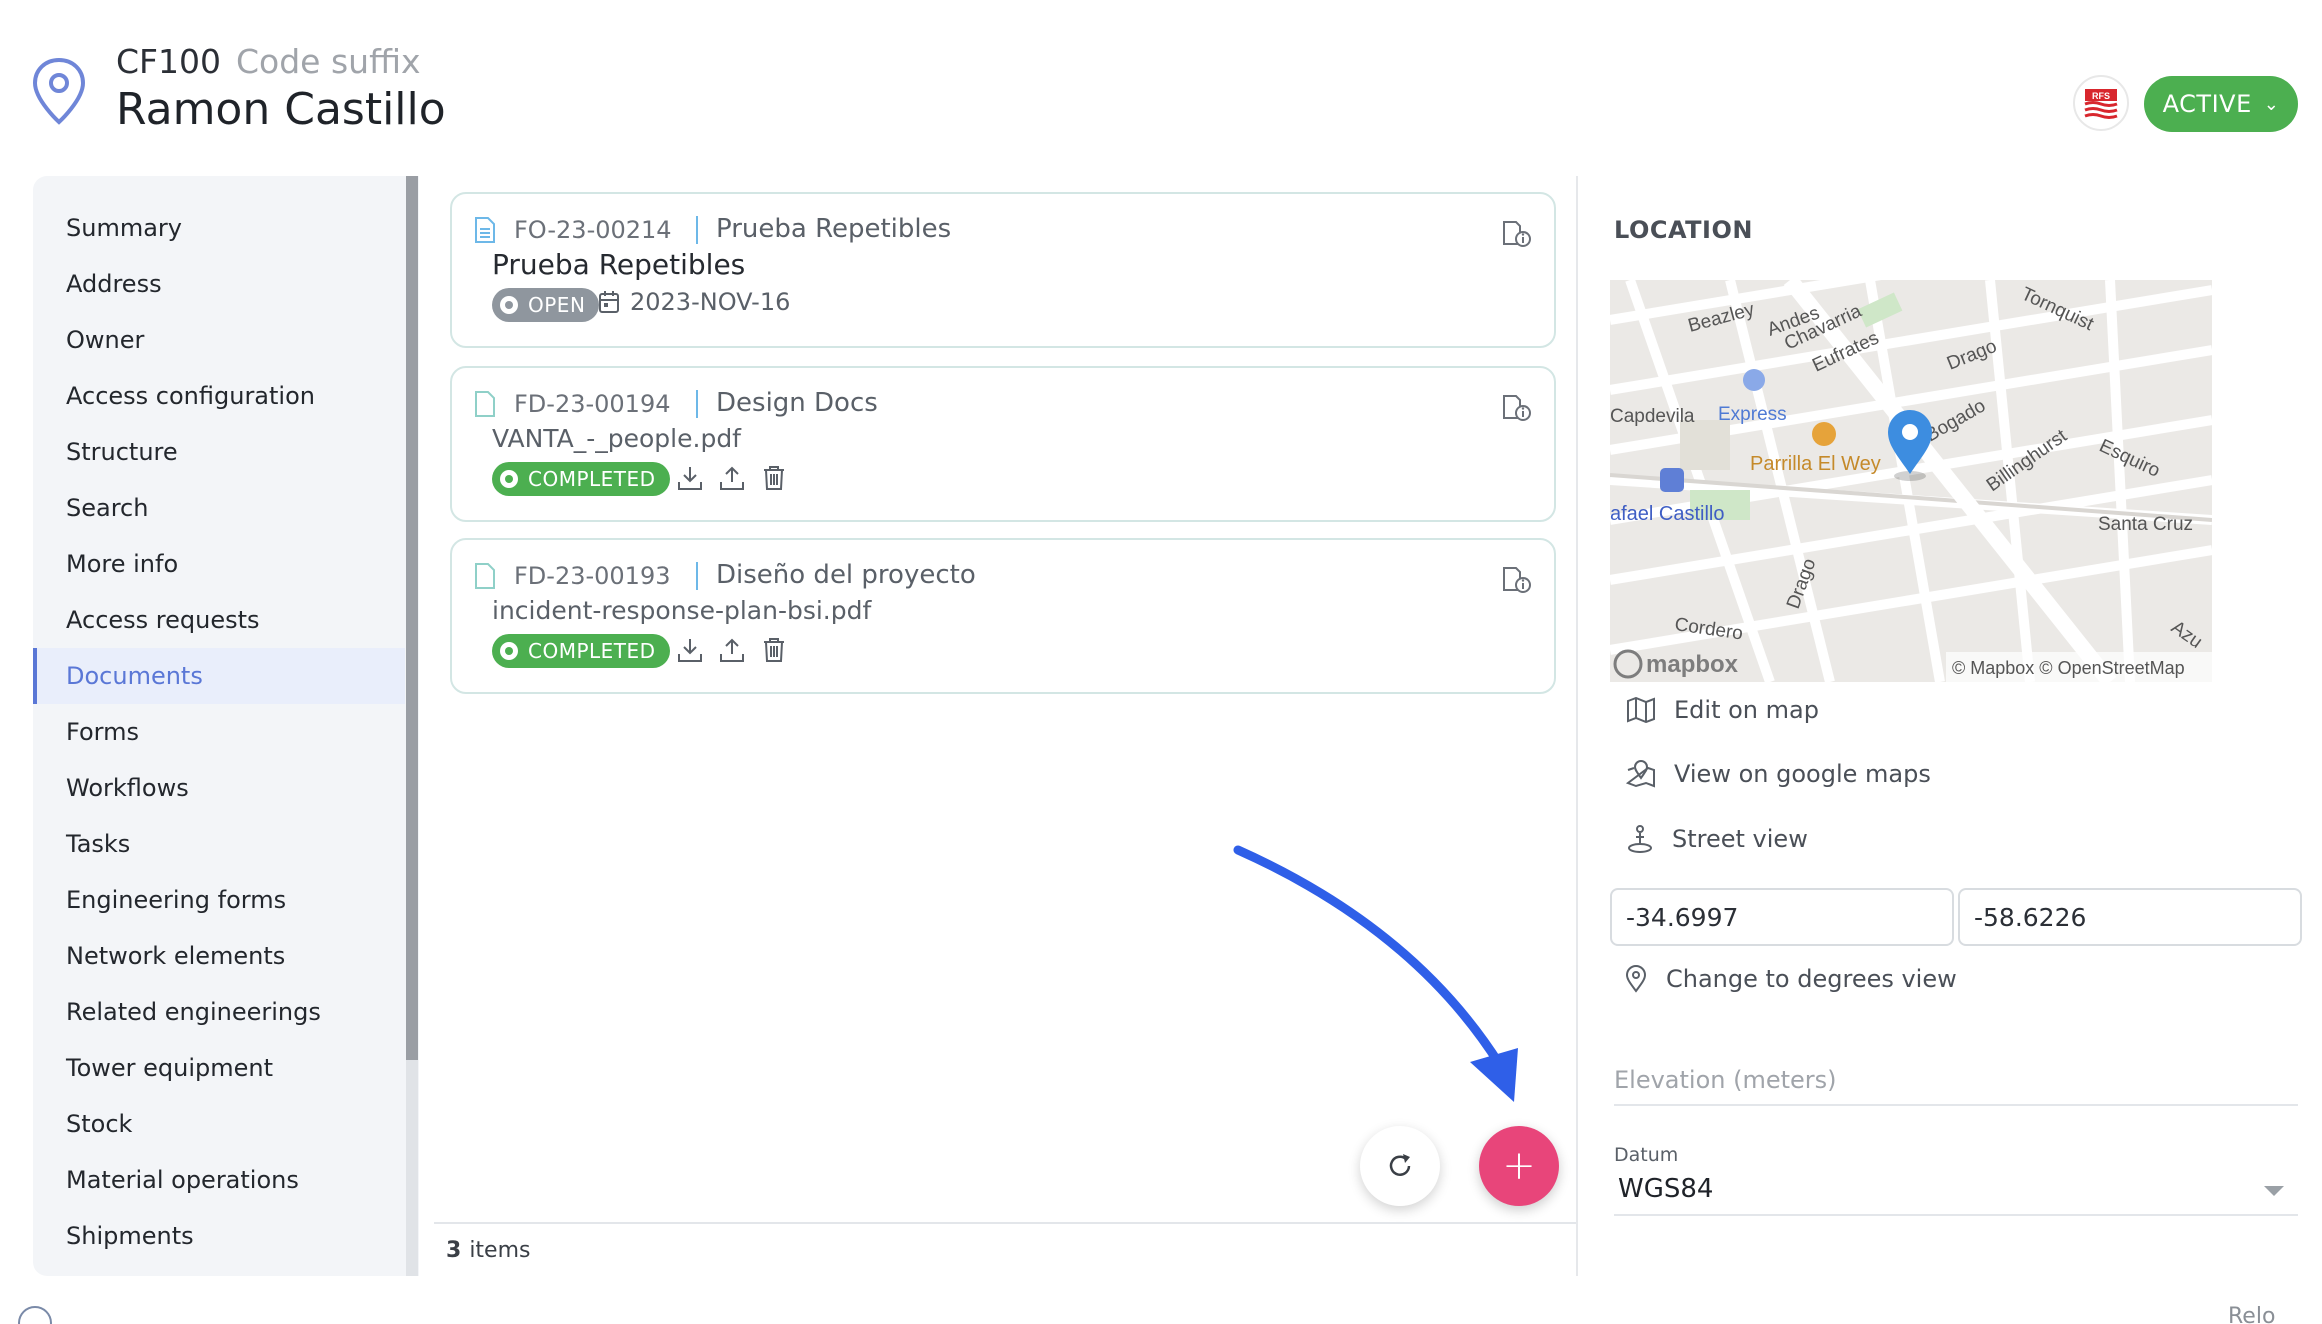 This screenshot has width=2322, height=1324. What do you see at coordinates (219, 508) in the screenshot?
I see `sidebar-item-search: Search` at bounding box center [219, 508].